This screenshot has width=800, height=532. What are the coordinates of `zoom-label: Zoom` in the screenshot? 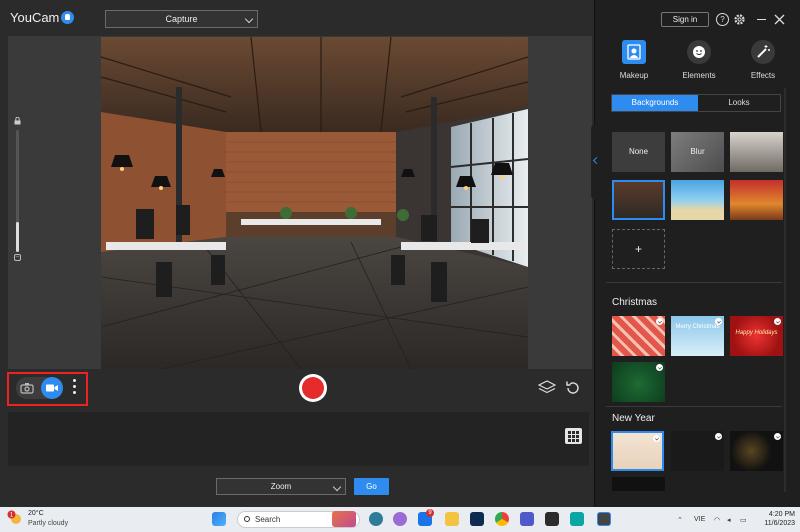 It's located at (281, 486).